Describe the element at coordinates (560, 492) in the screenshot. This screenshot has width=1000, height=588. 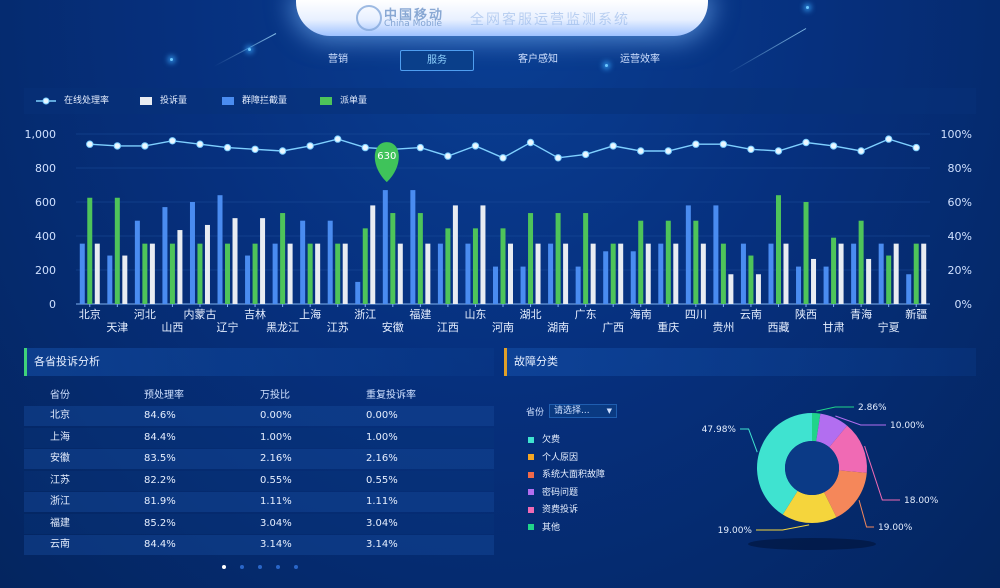
I see `category-label: 密码问题` at that location.